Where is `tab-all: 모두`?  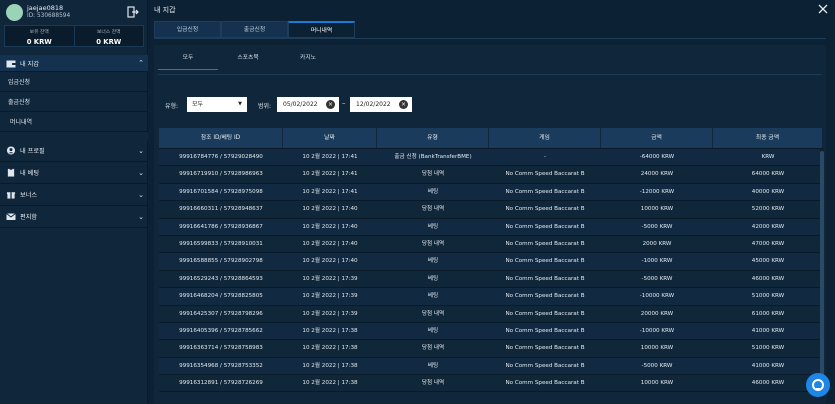
tab-all: 모두 is located at coordinates (188, 60).